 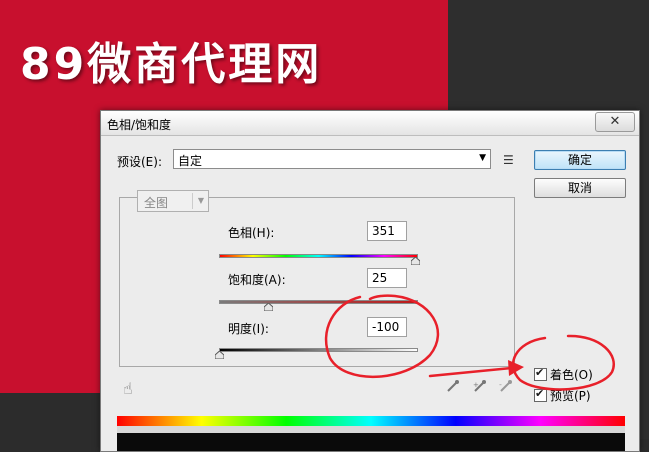 What do you see at coordinates (370, 123) in the screenshot?
I see `title-bar: 色相/饱和度 ✕` at bounding box center [370, 123].